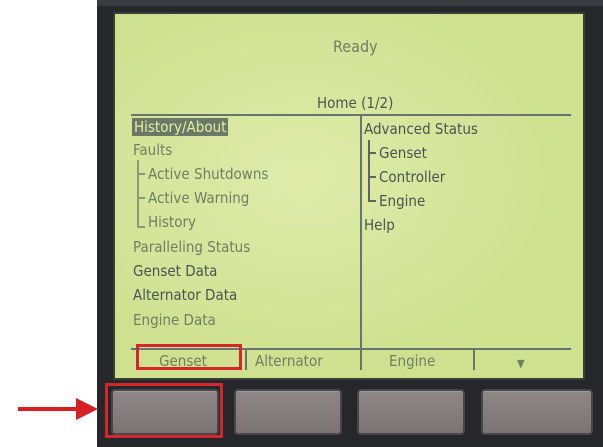 The width and height of the screenshot is (603, 447). What do you see at coordinates (189, 357) in the screenshot?
I see `softkey-highlight-box` at bounding box center [189, 357].